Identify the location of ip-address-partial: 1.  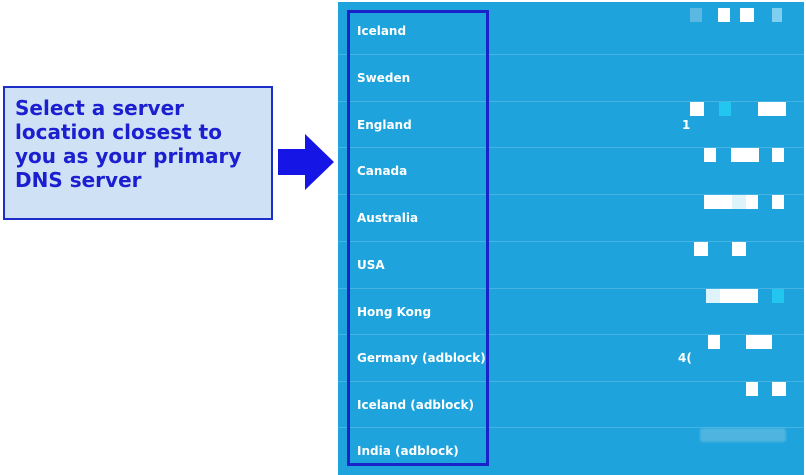
(686, 124).